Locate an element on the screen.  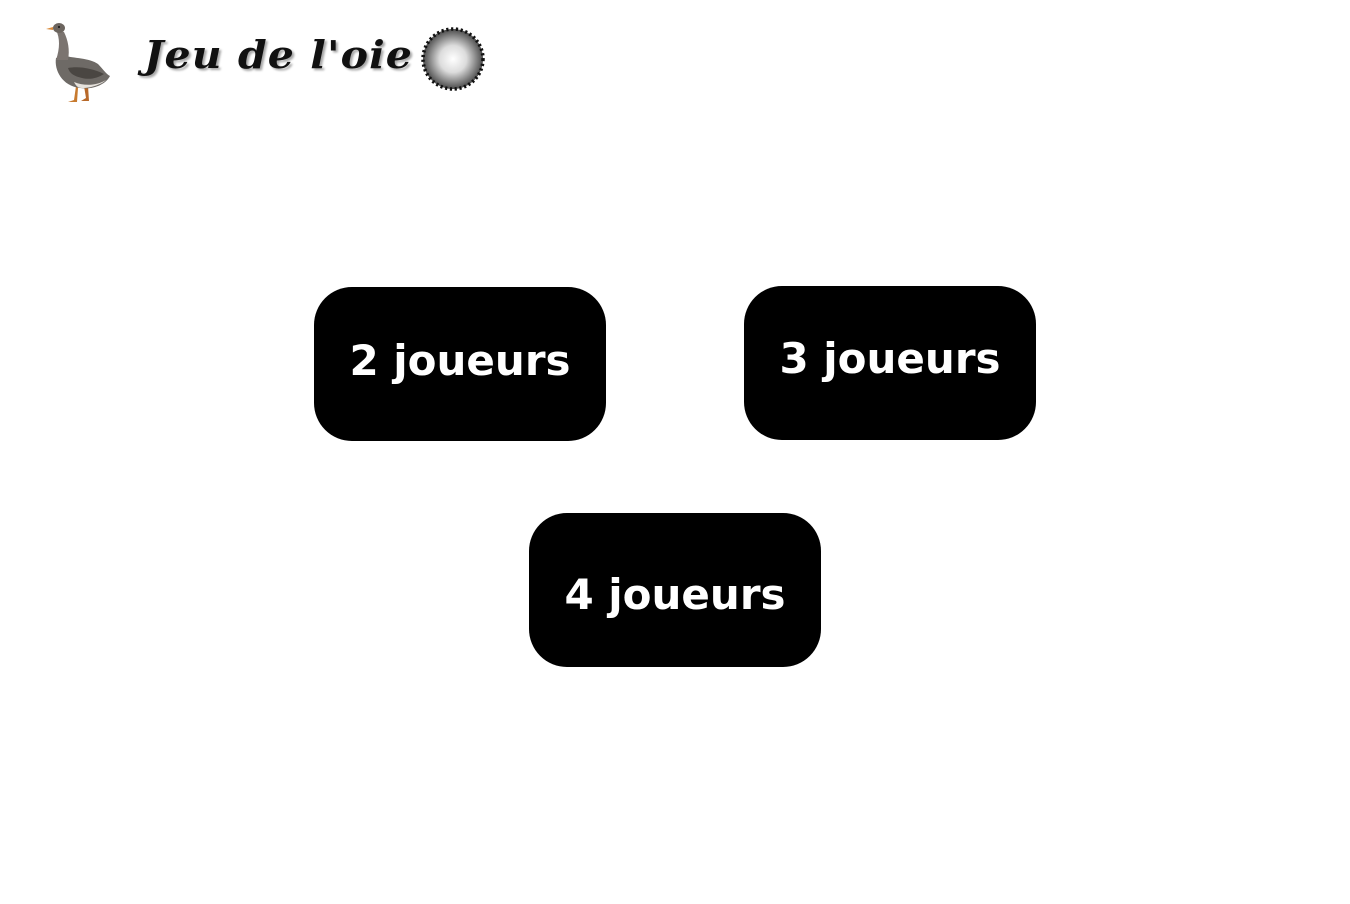
two-players-label: 2 joueurs is located at coordinates (460, 360).